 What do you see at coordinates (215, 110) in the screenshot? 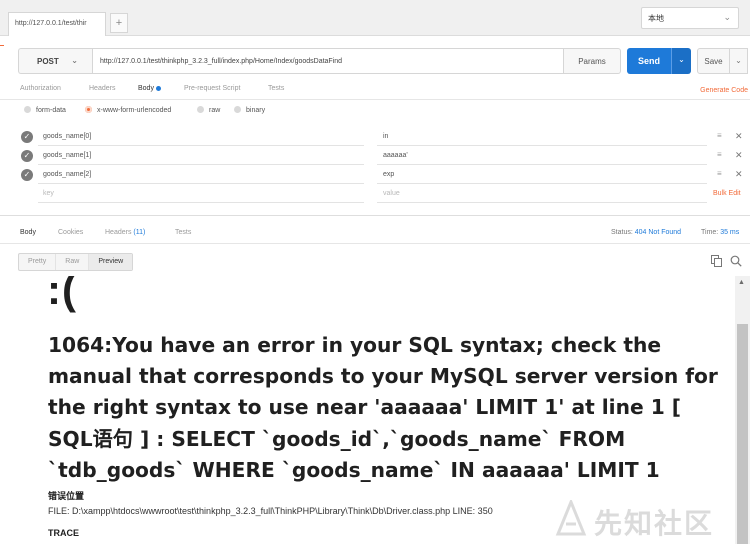
I see `radio-label: raw` at bounding box center [215, 110].